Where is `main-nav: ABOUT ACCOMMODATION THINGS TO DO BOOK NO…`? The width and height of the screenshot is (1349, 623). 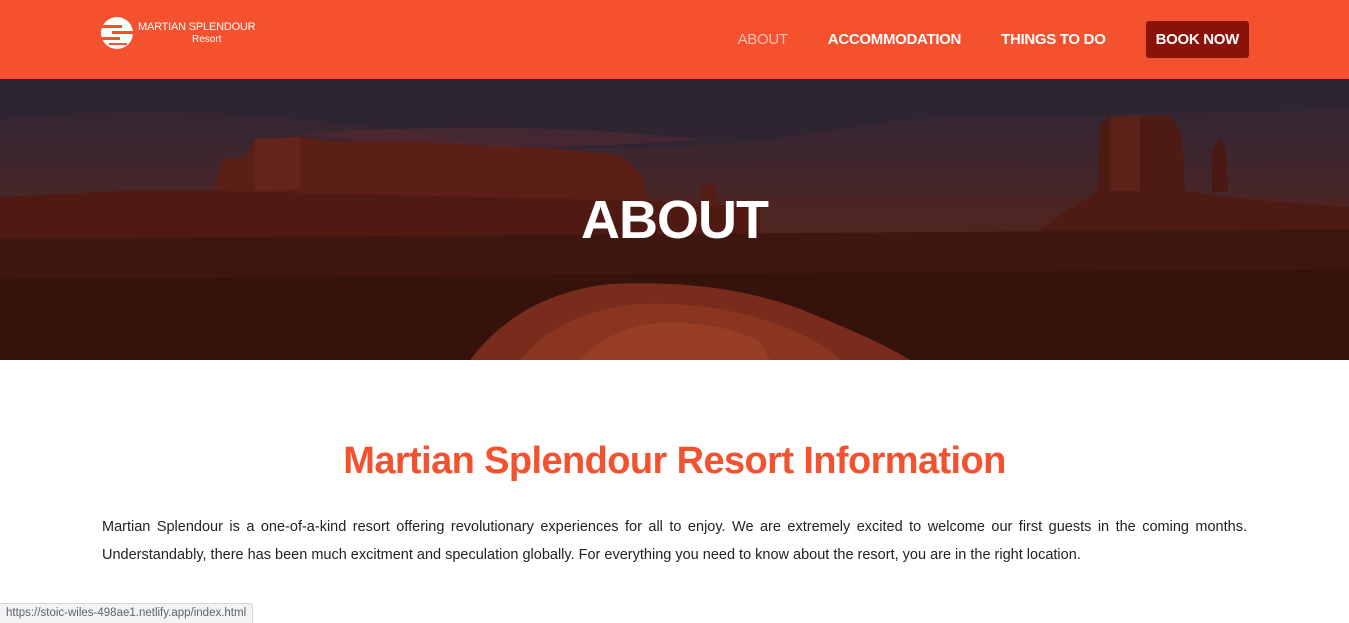
main-nav: ABOUT ACCOMMODATION THINGS TO DO BOOK NO… is located at coordinates (973, 39).